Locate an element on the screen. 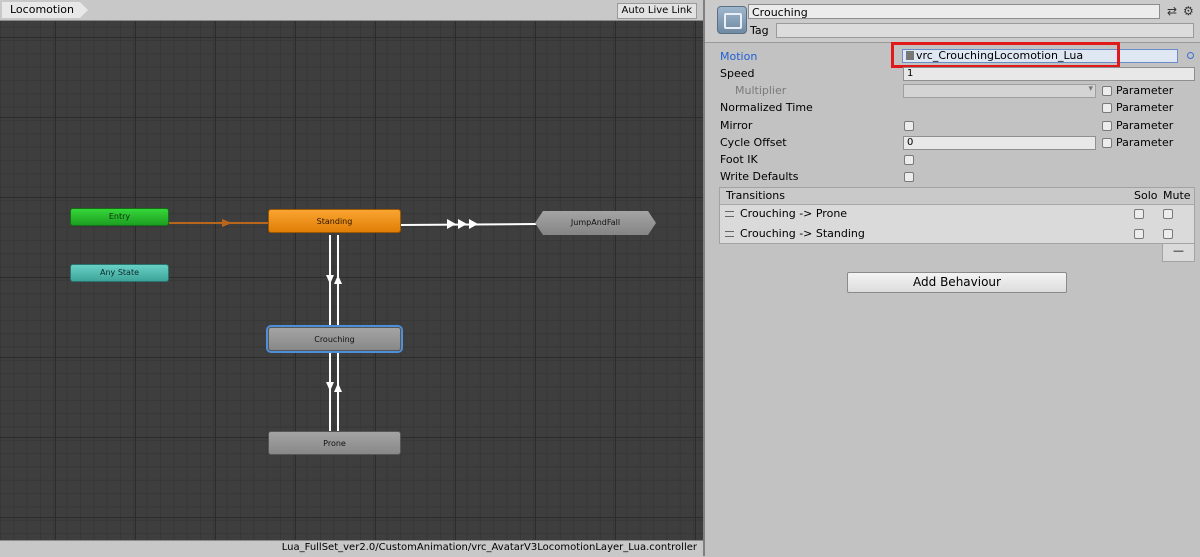  cycle-offset-field: 0 is located at coordinates (999, 143).